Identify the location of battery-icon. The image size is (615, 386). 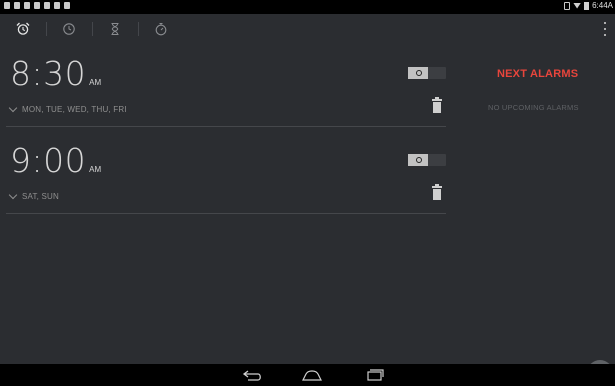
(587, 5).